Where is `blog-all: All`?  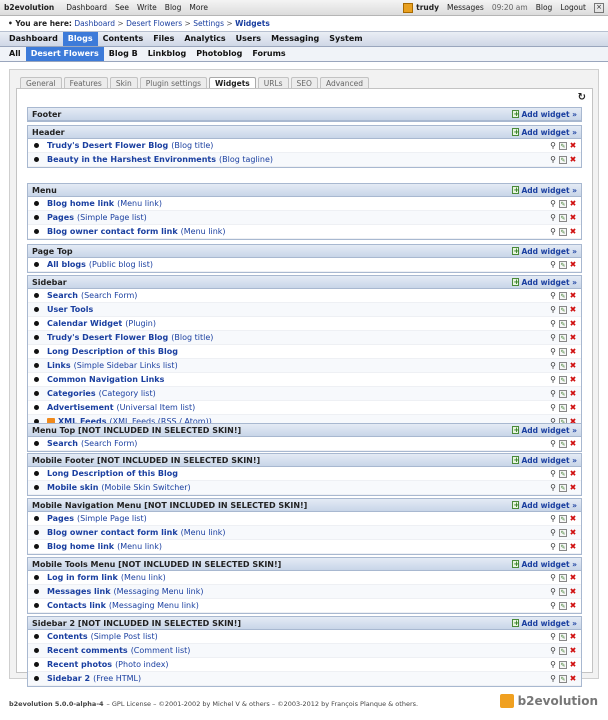
blog-all: All is located at coordinates (15, 54).